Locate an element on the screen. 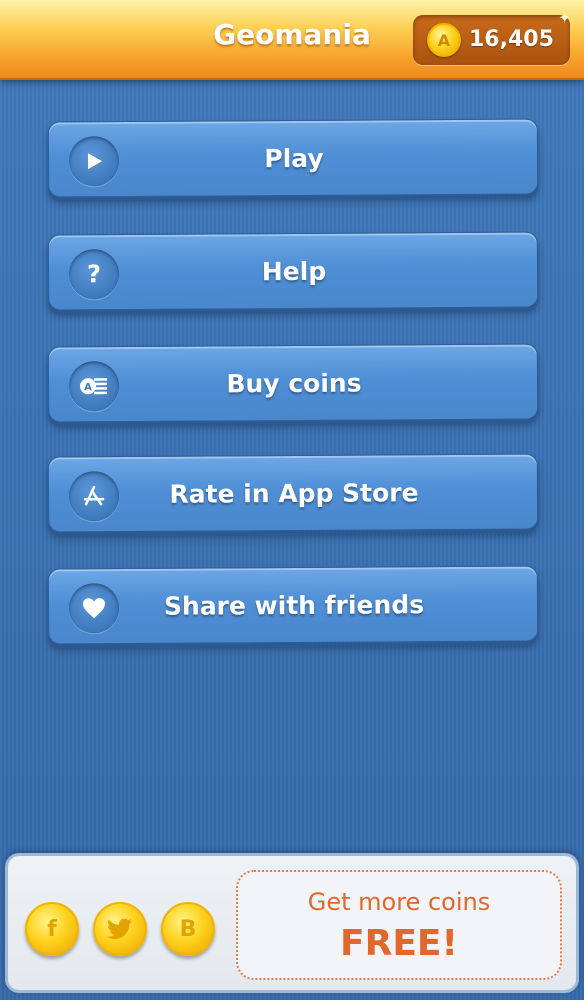  play-icon is located at coordinates (94, 161).